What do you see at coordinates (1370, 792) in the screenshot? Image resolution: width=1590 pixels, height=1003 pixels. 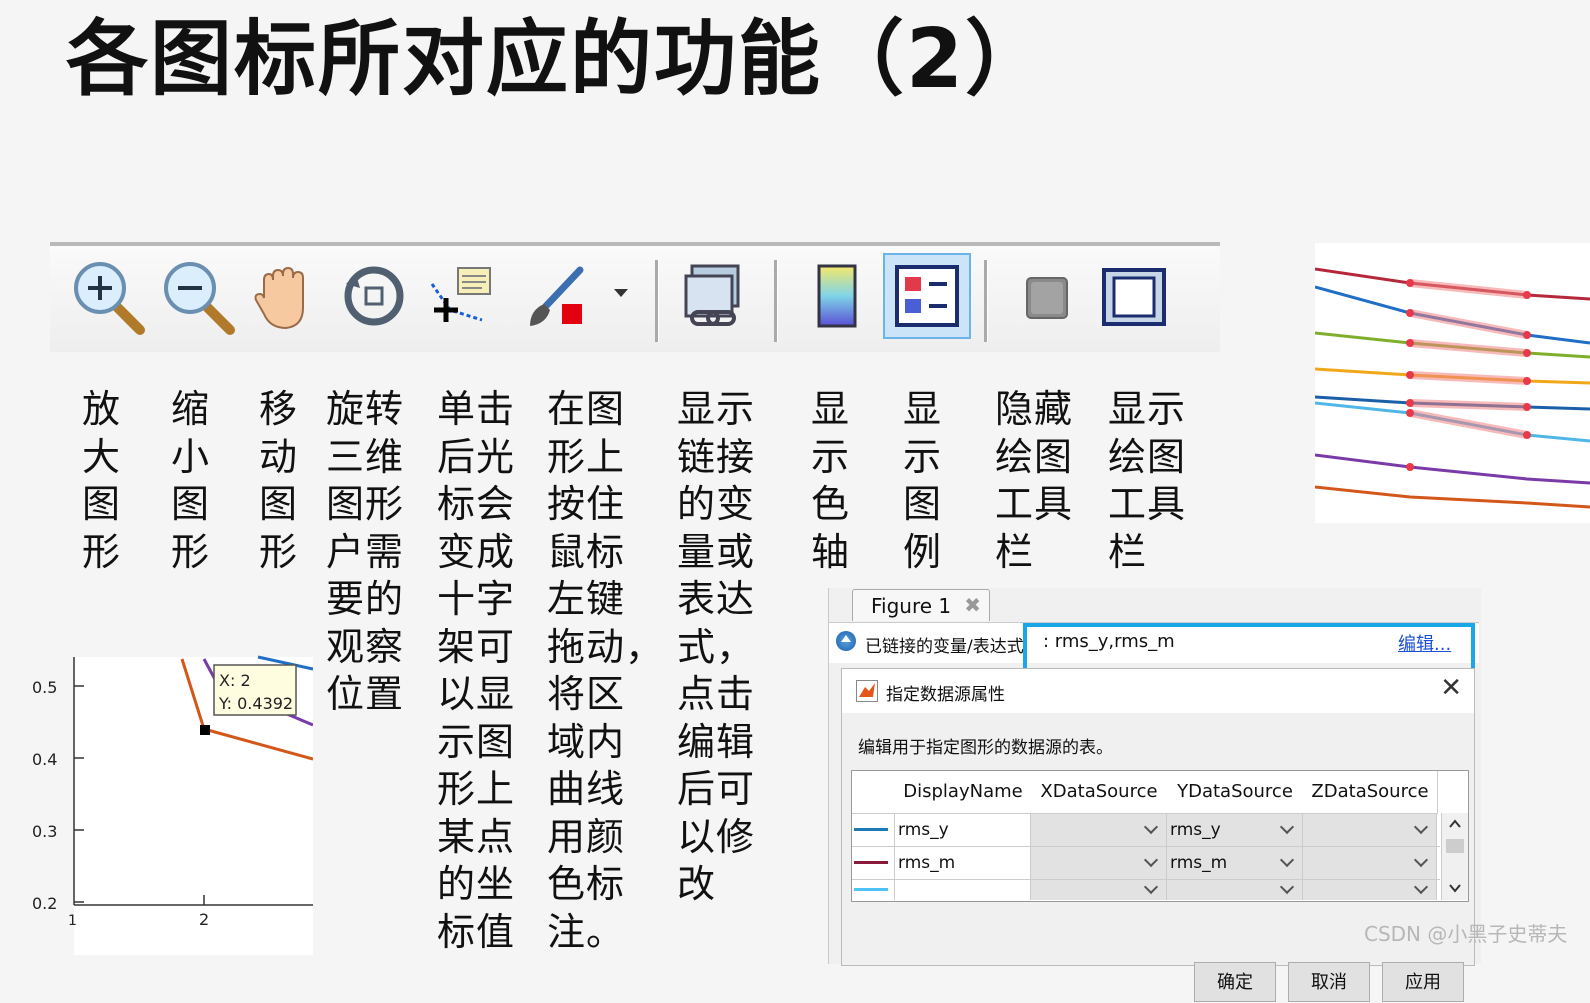 I see `column-header: ZDataSource` at bounding box center [1370, 792].